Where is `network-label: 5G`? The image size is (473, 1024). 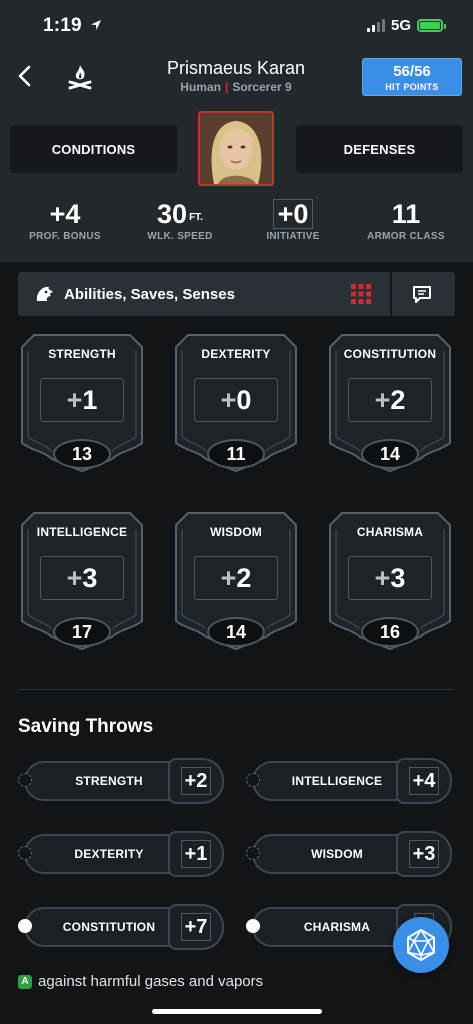
network-label: 5G is located at coordinates (400, 25).